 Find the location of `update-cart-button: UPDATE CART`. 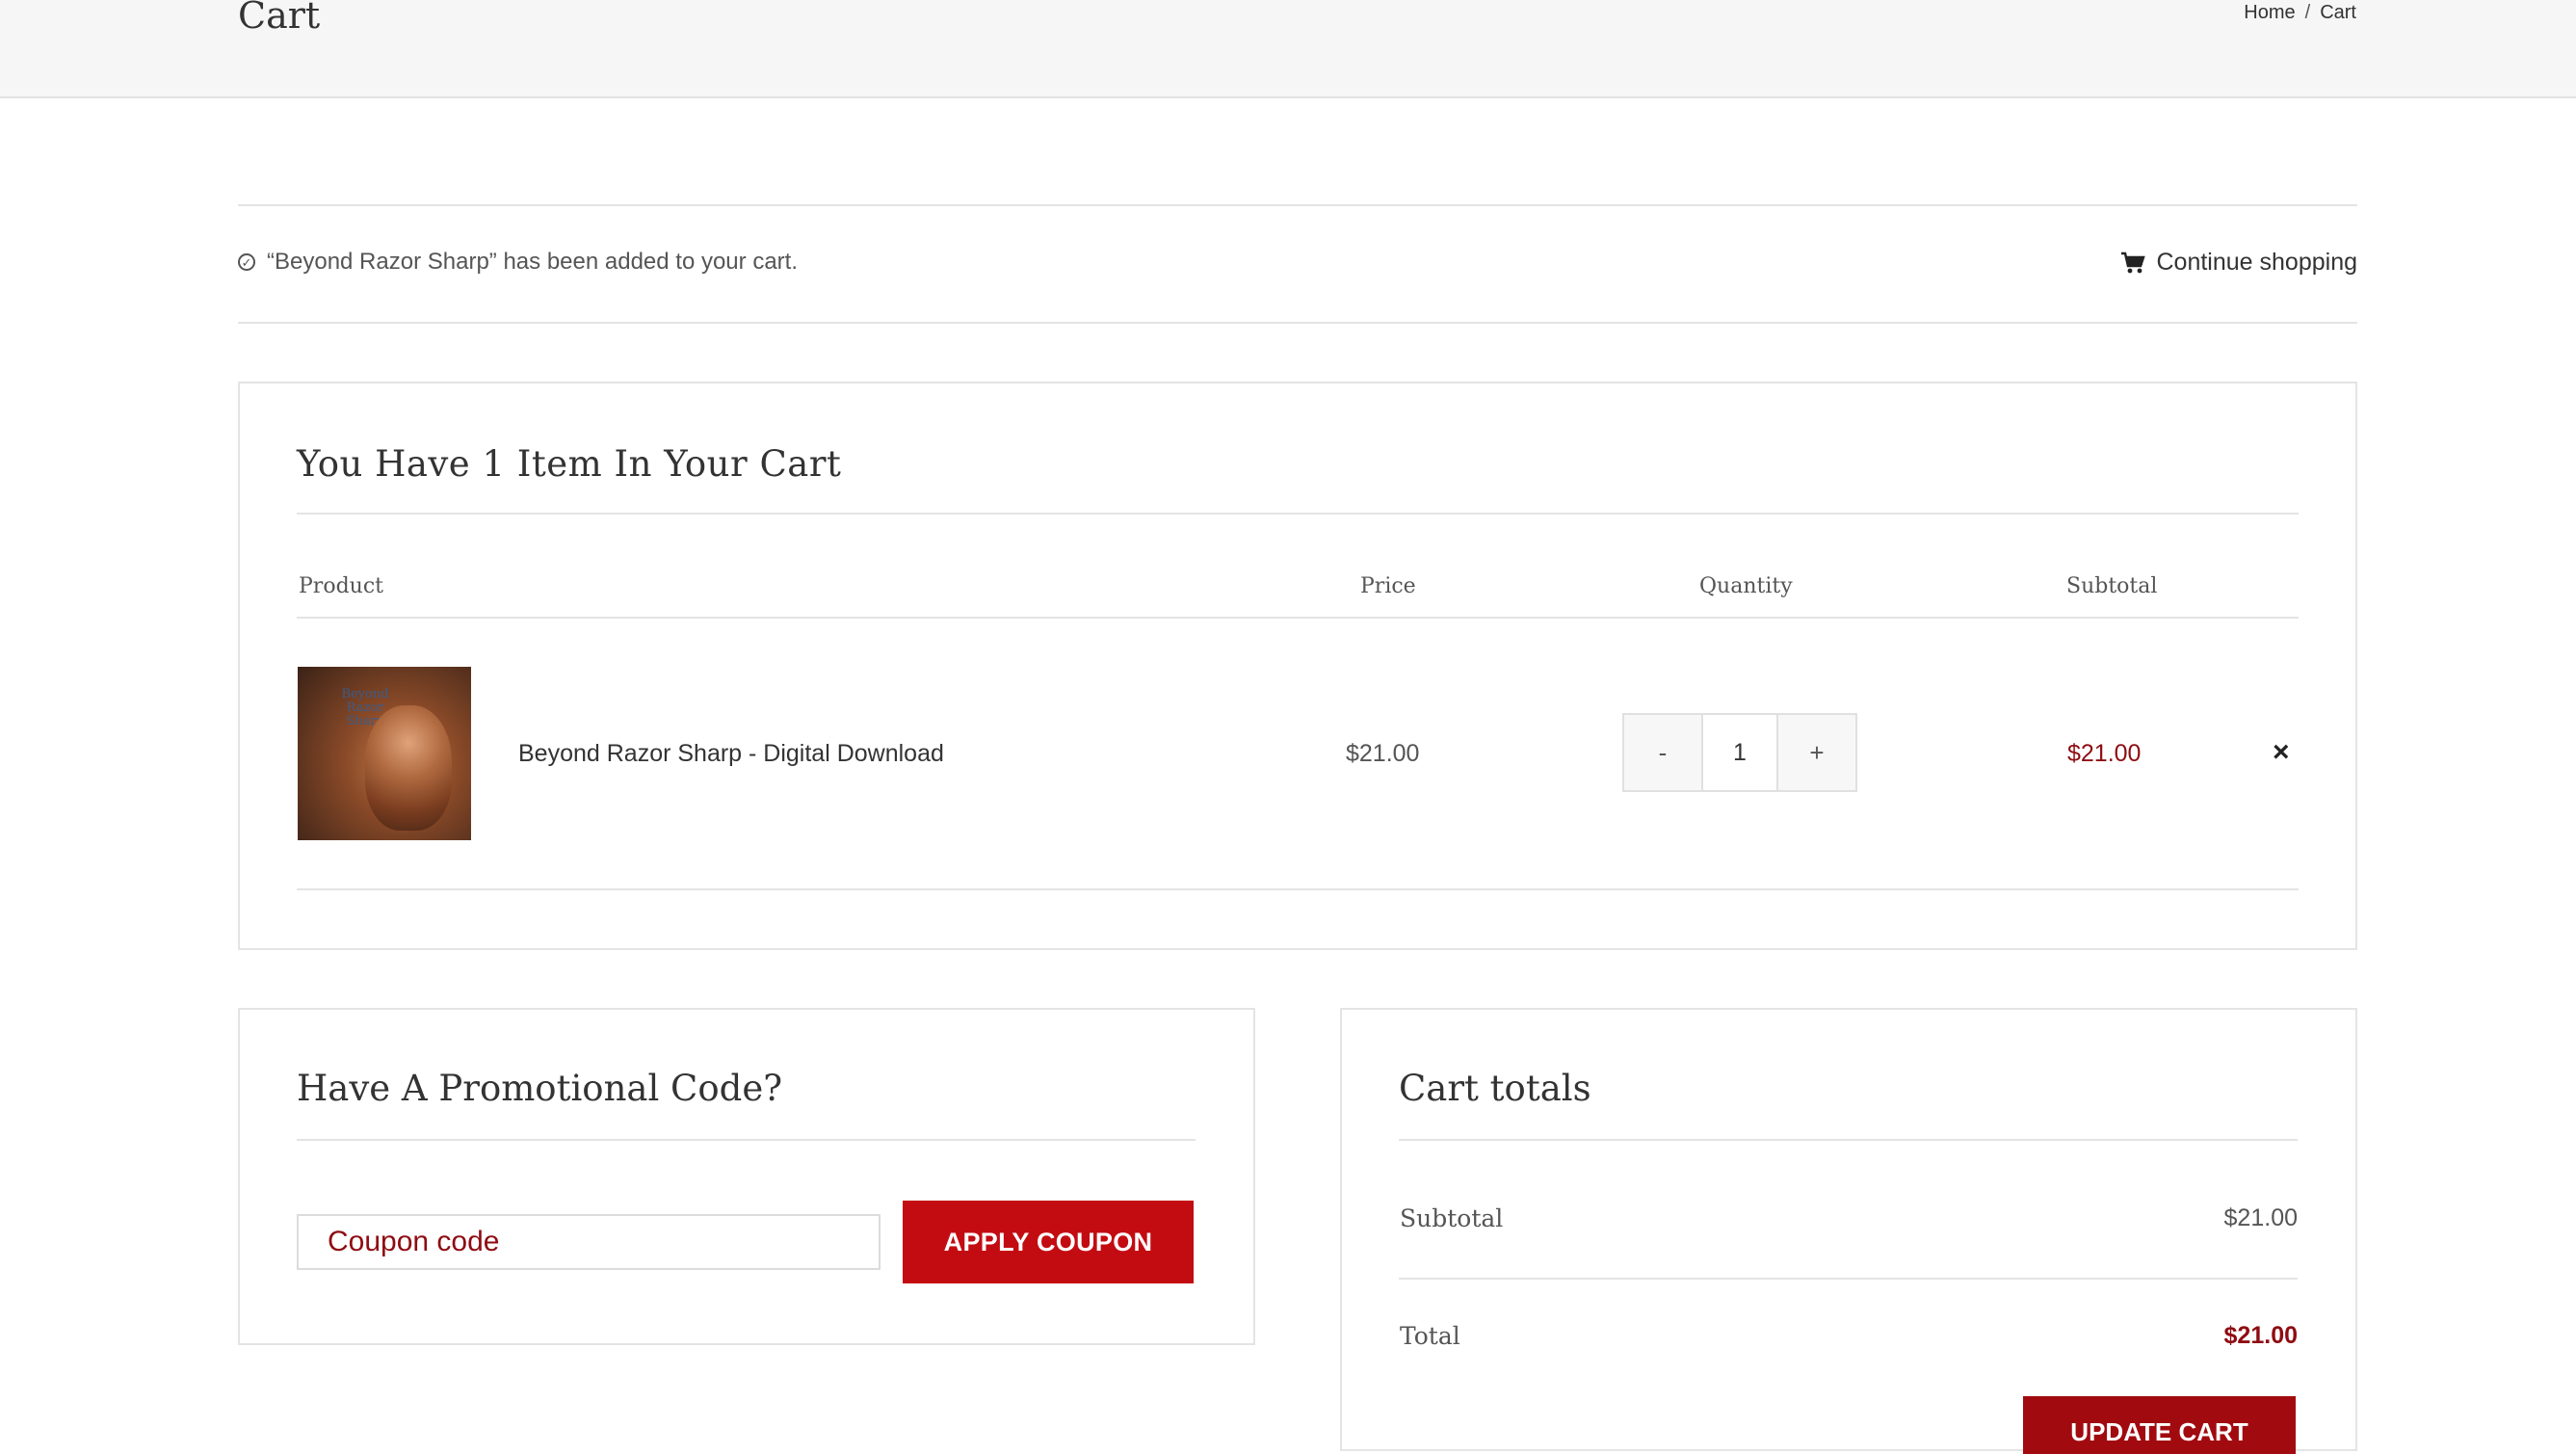

update-cart-button: UPDATE CART is located at coordinates (2159, 1425).